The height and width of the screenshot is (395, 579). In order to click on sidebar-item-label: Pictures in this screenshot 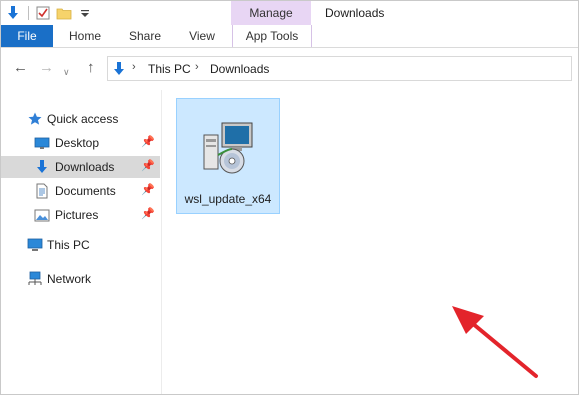, I will do `click(77, 215)`.